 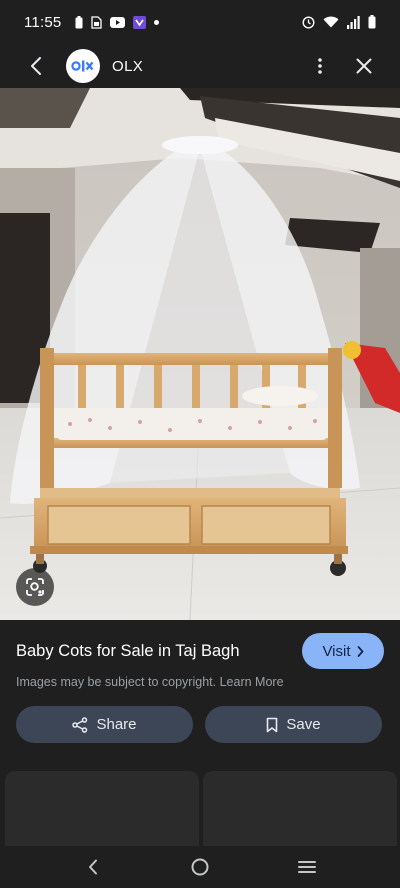 I want to click on wifi-icon, so click(x=331, y=22).